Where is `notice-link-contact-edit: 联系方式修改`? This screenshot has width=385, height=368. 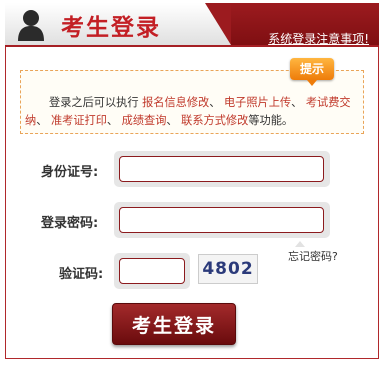
notice-link-contact-edit: 联系方式修改 is located at coordinates (214, 120).